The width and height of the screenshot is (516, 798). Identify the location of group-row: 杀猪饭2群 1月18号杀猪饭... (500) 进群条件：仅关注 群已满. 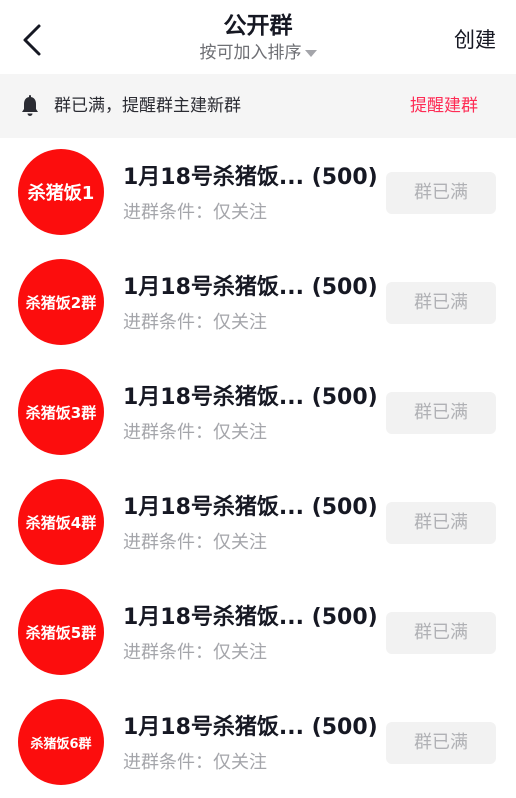
(258, 303).